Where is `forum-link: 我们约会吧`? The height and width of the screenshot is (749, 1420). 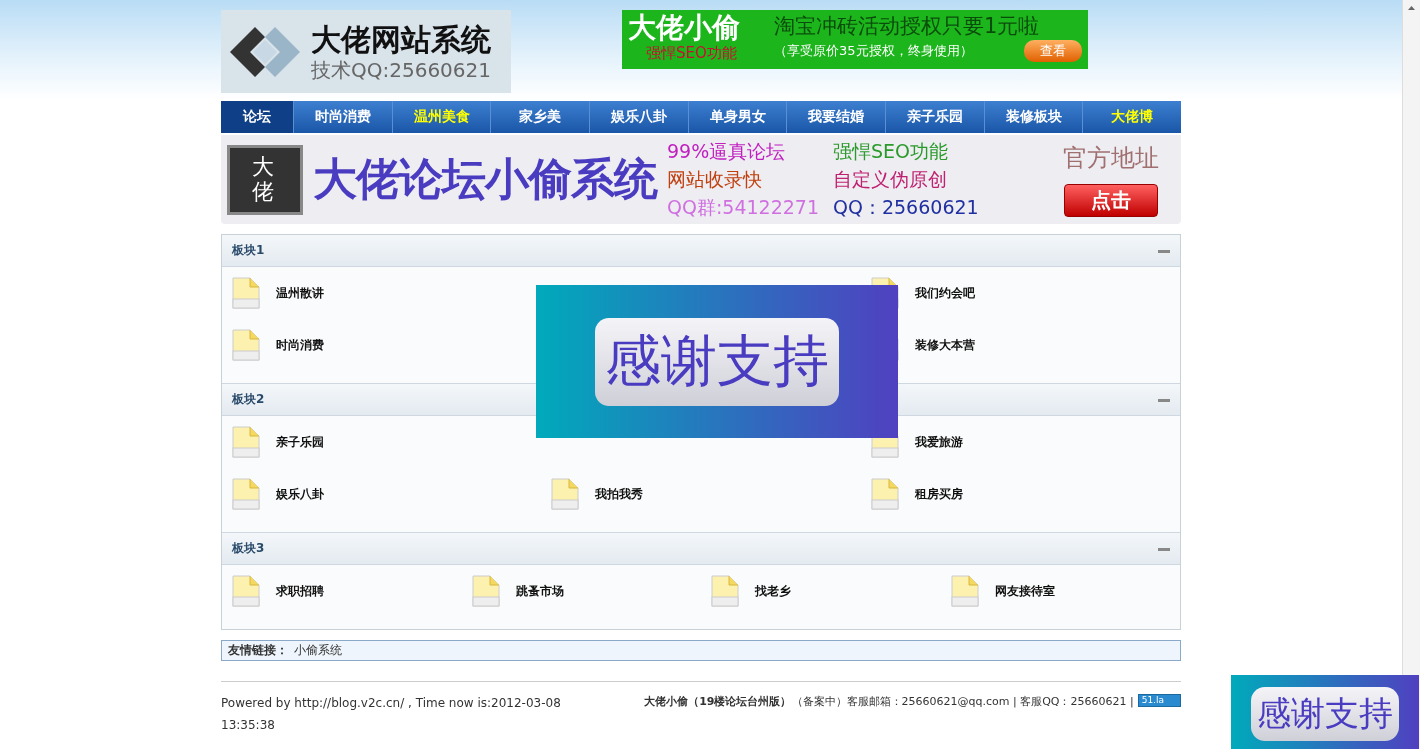 forum-link: 我们约会吧 is located at coordinates (944, 293).